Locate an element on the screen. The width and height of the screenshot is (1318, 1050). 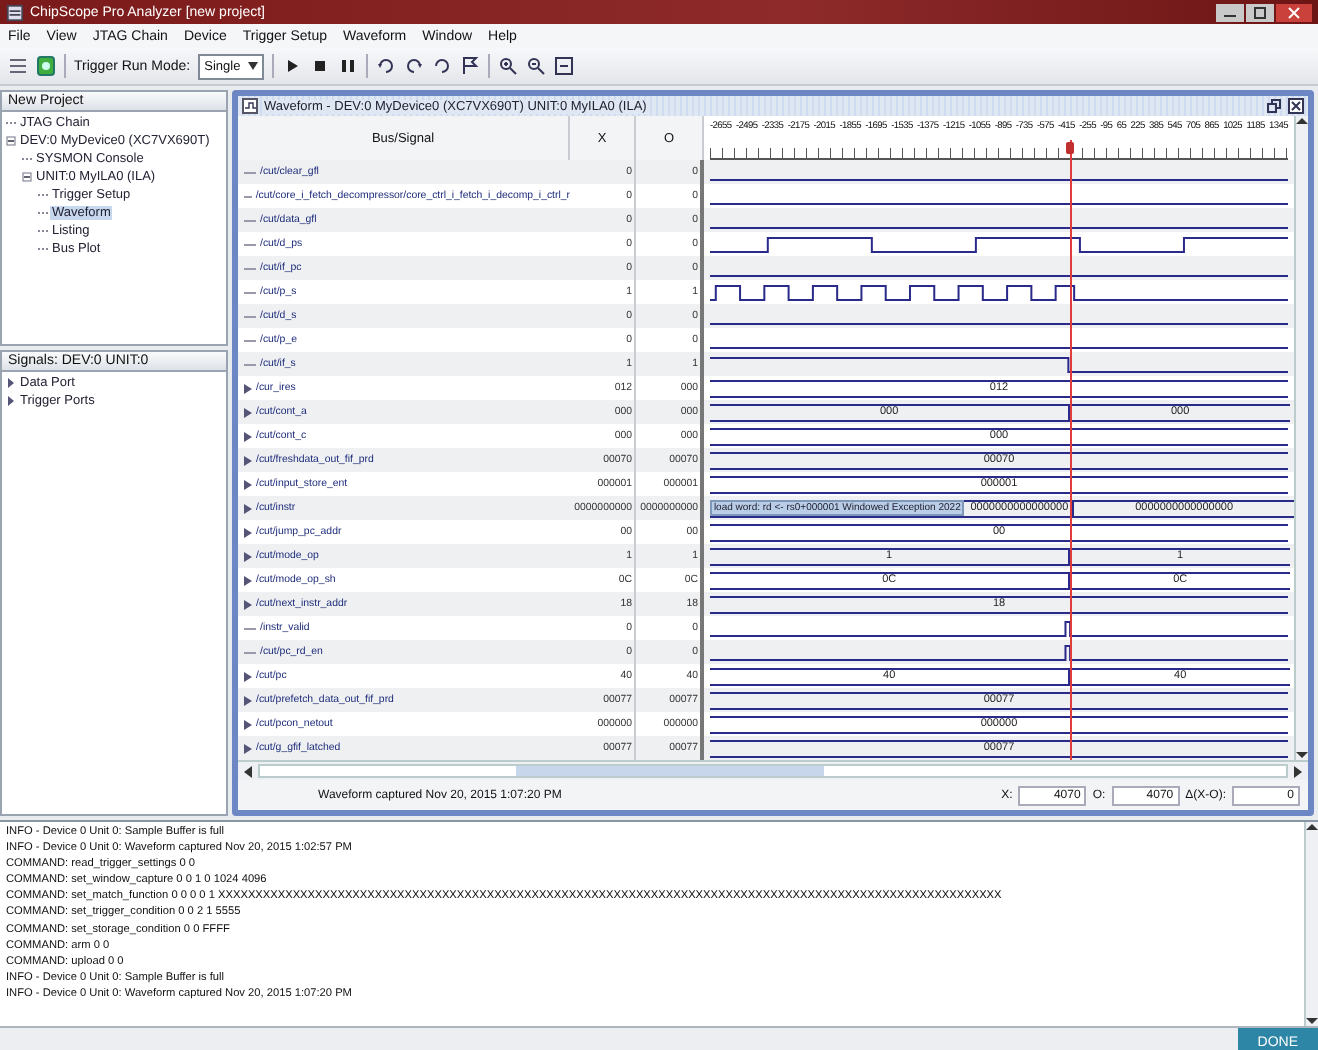
zoom-out-icon is located at coordinates (536, 66).